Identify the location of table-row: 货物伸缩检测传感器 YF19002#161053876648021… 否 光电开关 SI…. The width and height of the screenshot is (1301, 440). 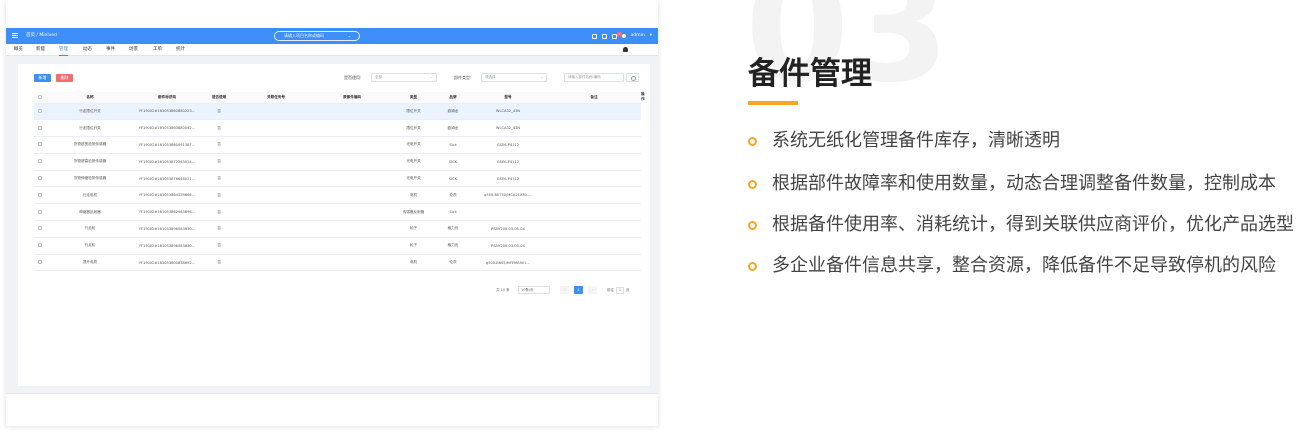
(337, 179).